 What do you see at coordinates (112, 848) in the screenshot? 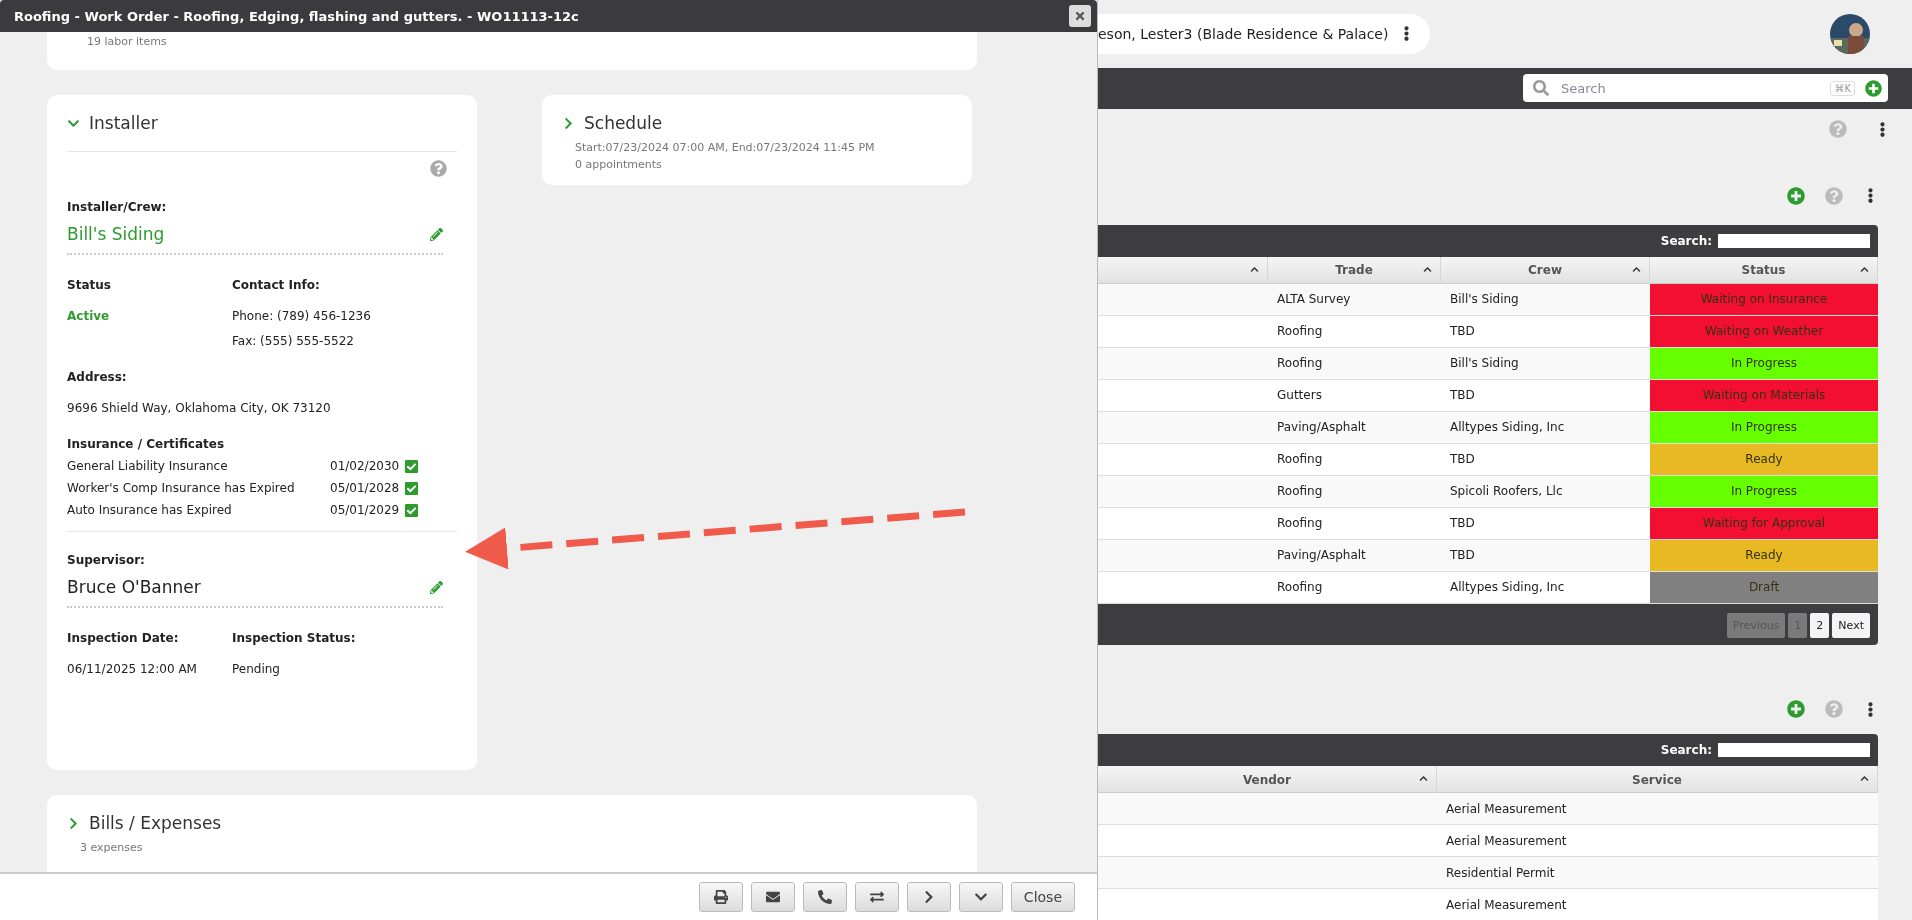
I see `bills-count: 3 expenses` at bounding box center [112, 848].